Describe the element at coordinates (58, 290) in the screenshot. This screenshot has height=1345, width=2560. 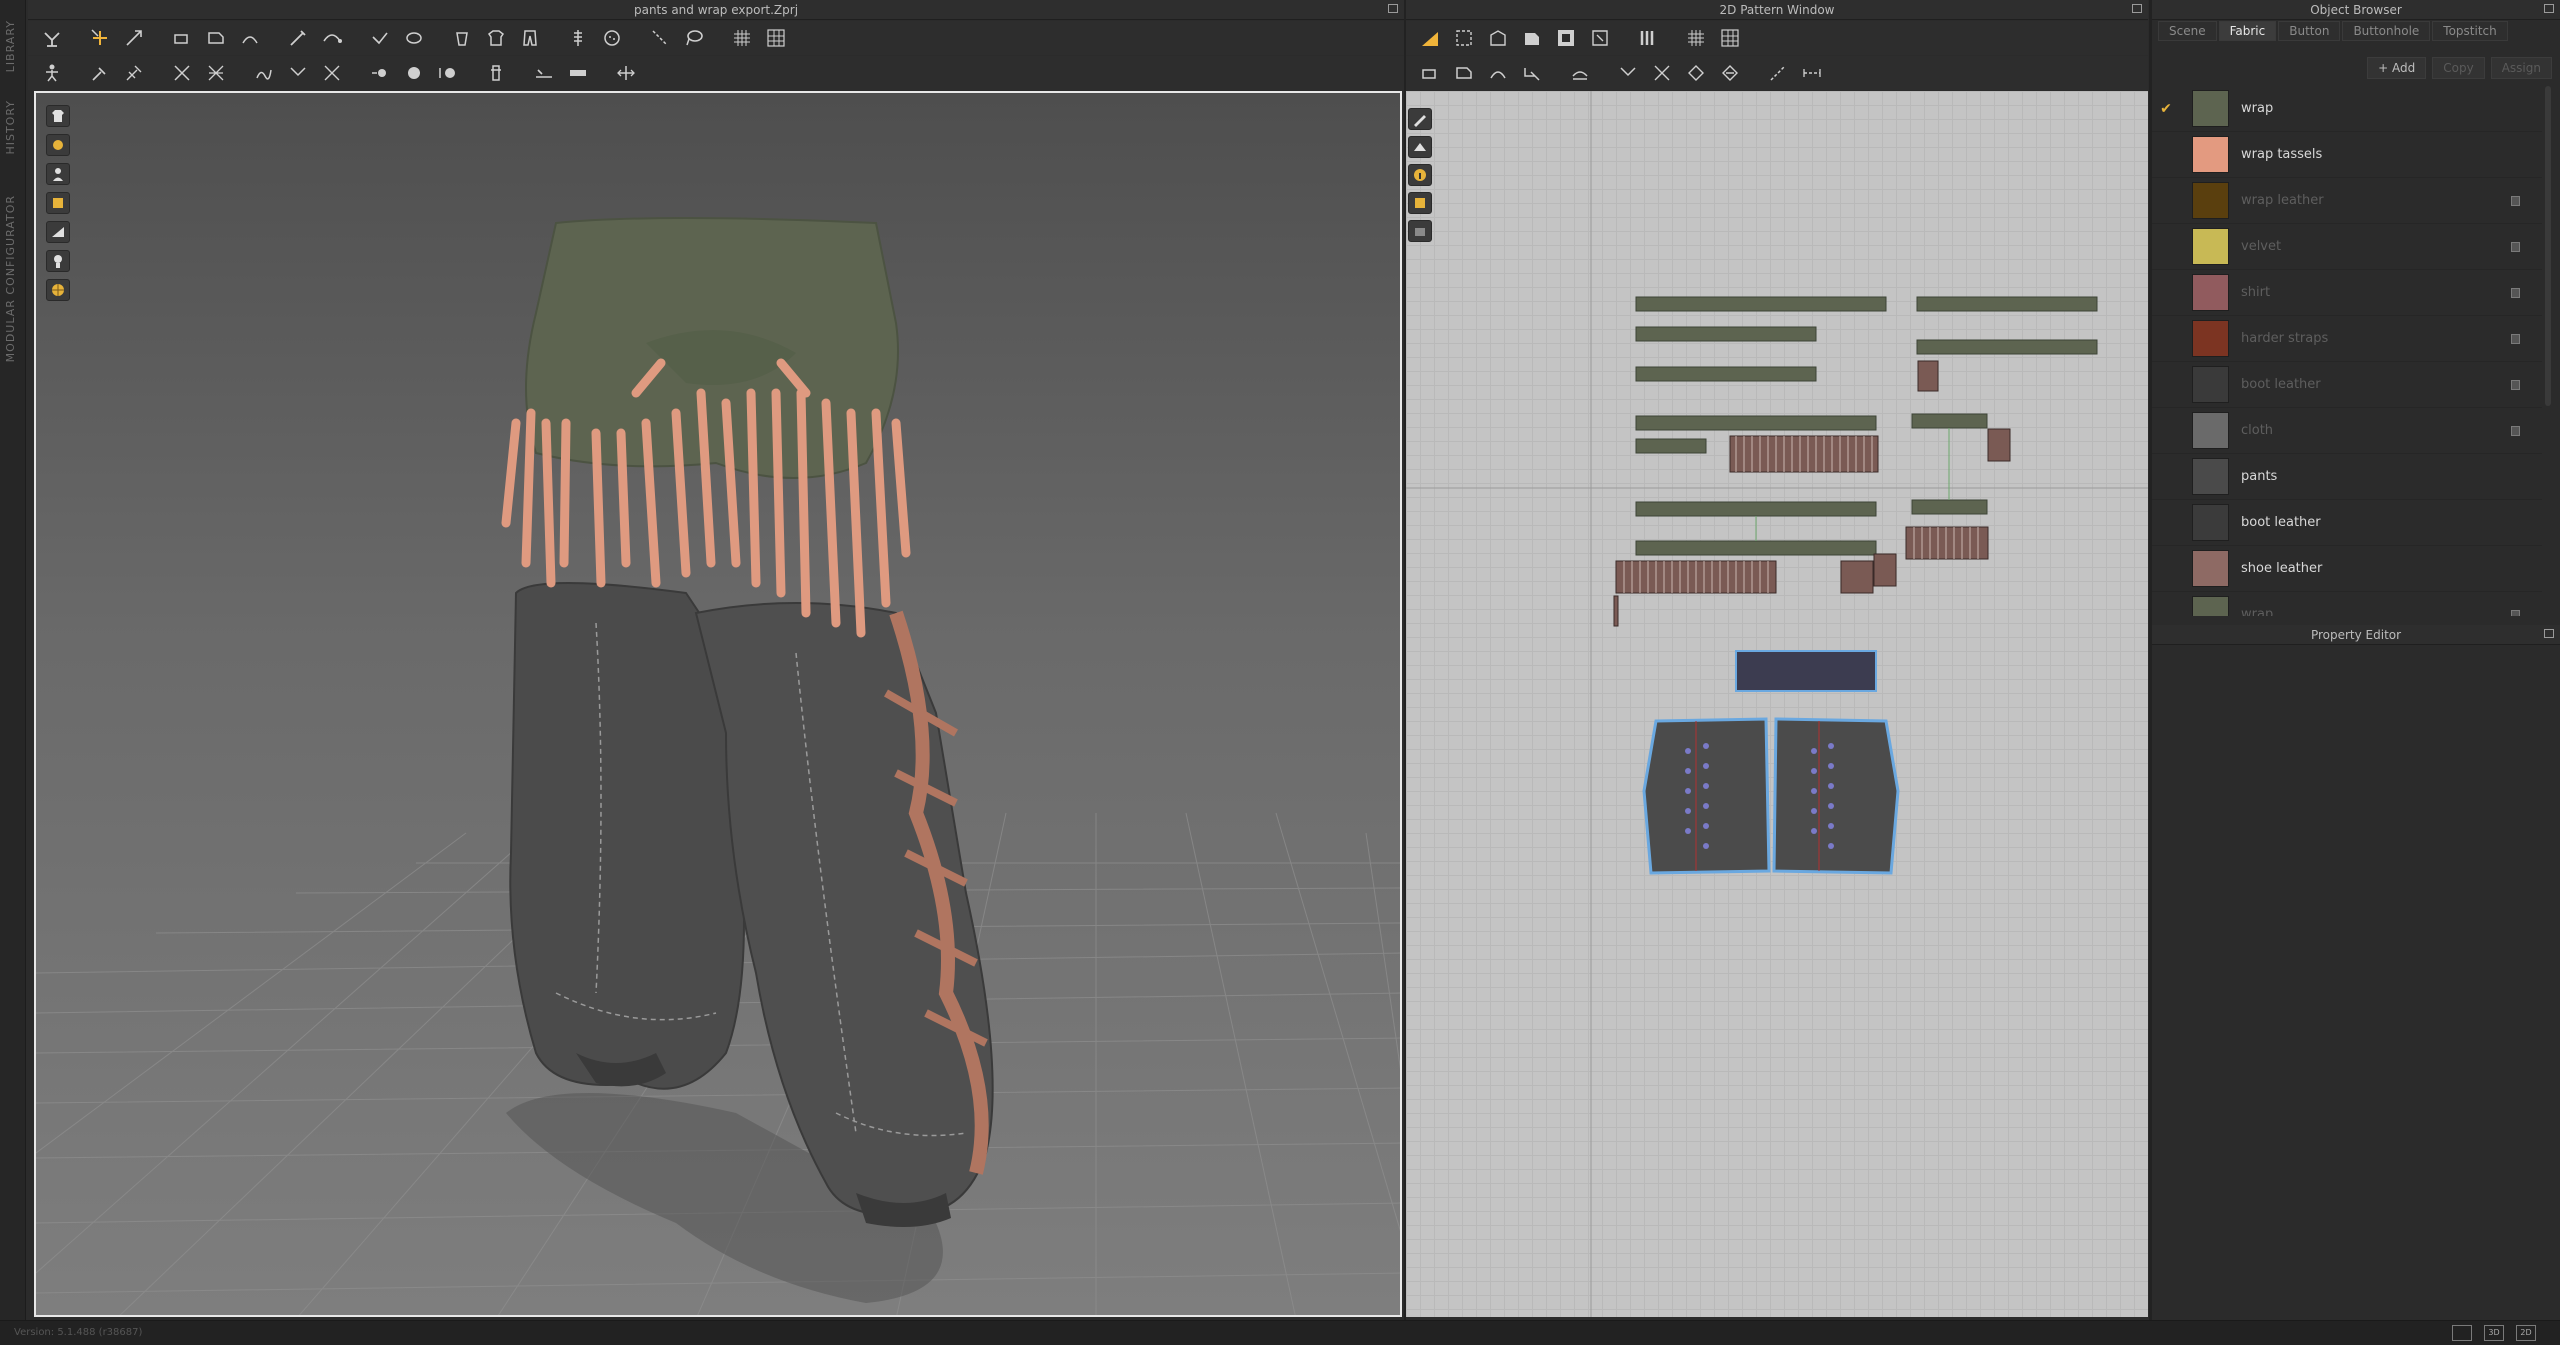
I see `ball-display-icon` at that location.